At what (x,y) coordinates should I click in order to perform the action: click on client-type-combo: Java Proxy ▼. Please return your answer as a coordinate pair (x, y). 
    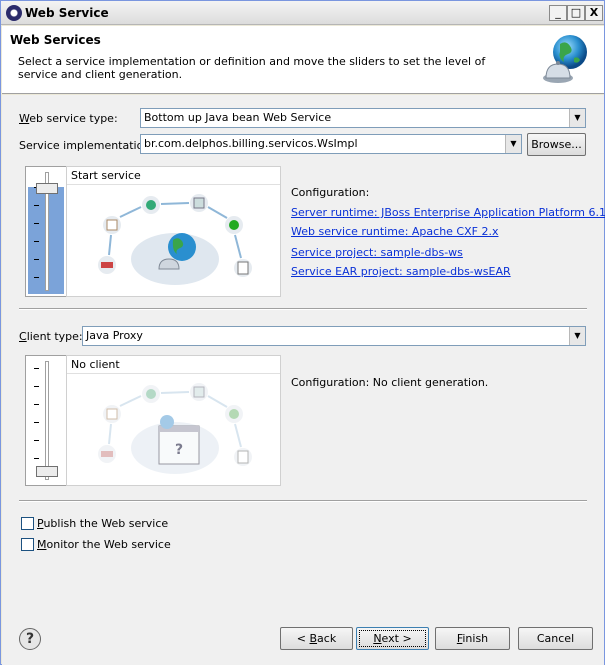
    Looking at the image, I should click on (334, 336).